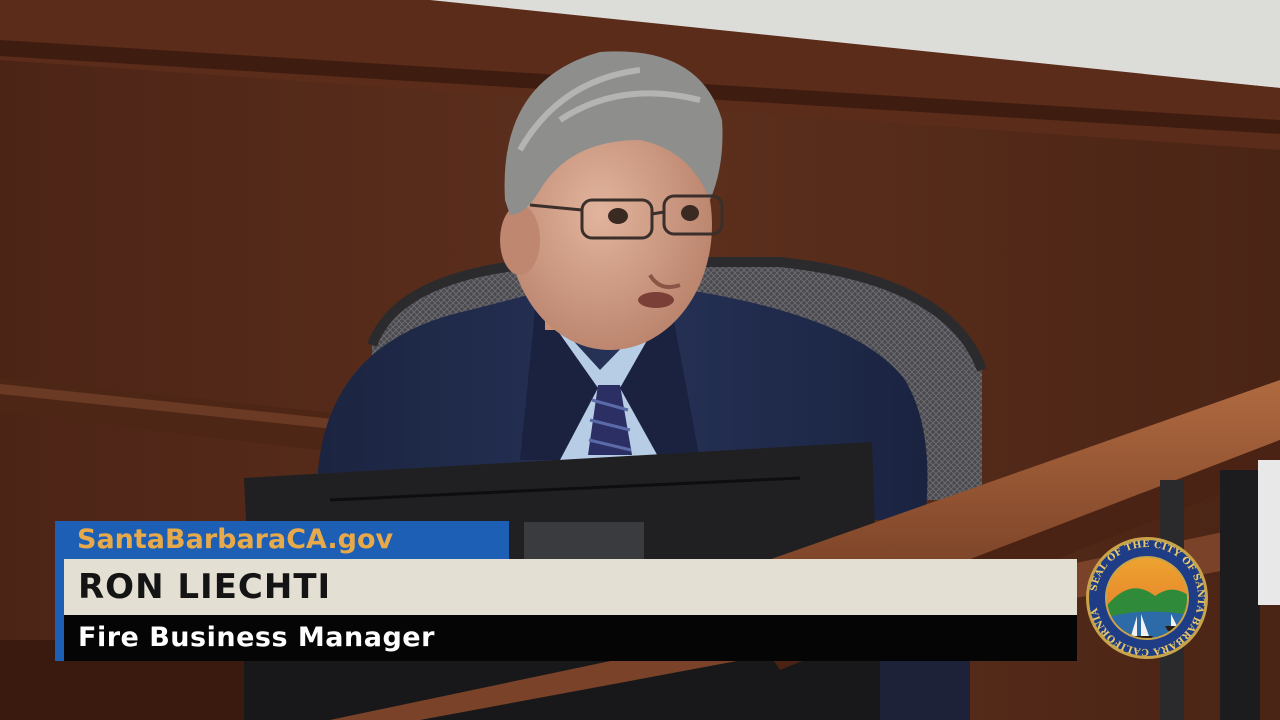 This screenshot has height=720, width=1280. Describe the element at coordinates (282, 540) in the screenshot. I see `website-url: SantaBarbaraCA.gov` at that location.